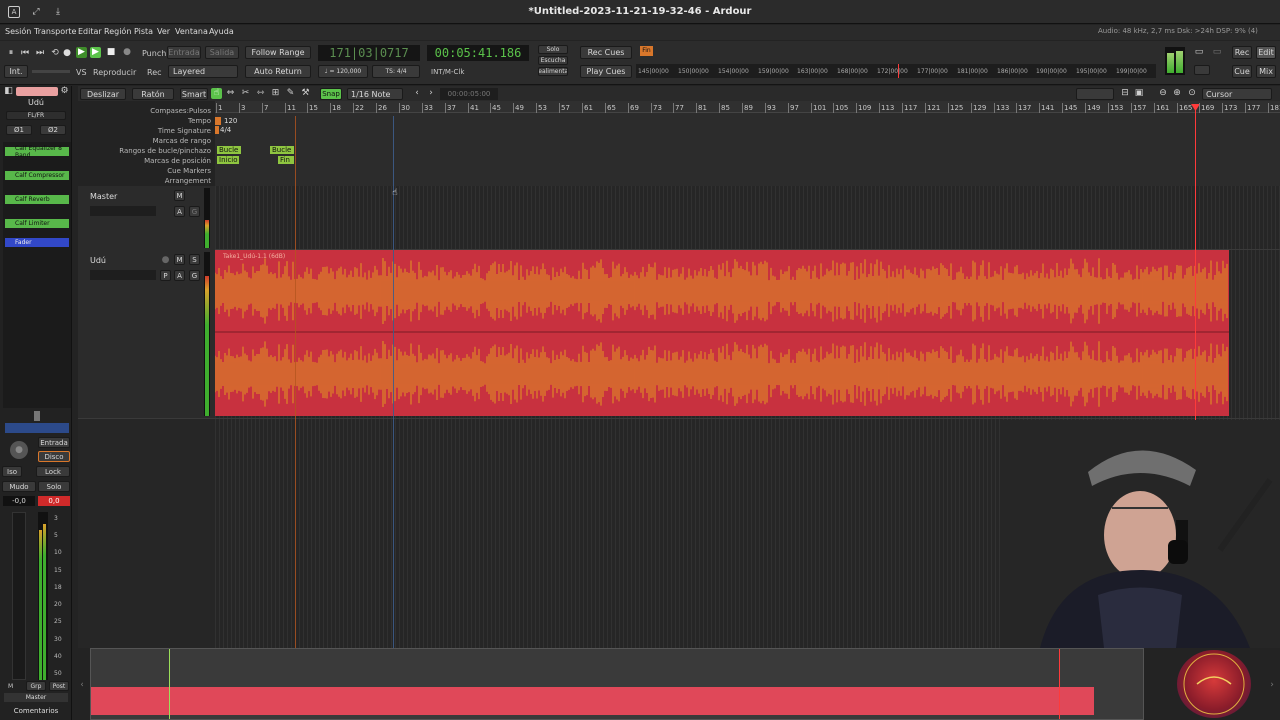 The height and width of the screenshot is (720, 1280). What do you see at coordinates (286, 160) in the screenshot?
I see `session-end-marker: Fin` at bounding box center [286, 160].